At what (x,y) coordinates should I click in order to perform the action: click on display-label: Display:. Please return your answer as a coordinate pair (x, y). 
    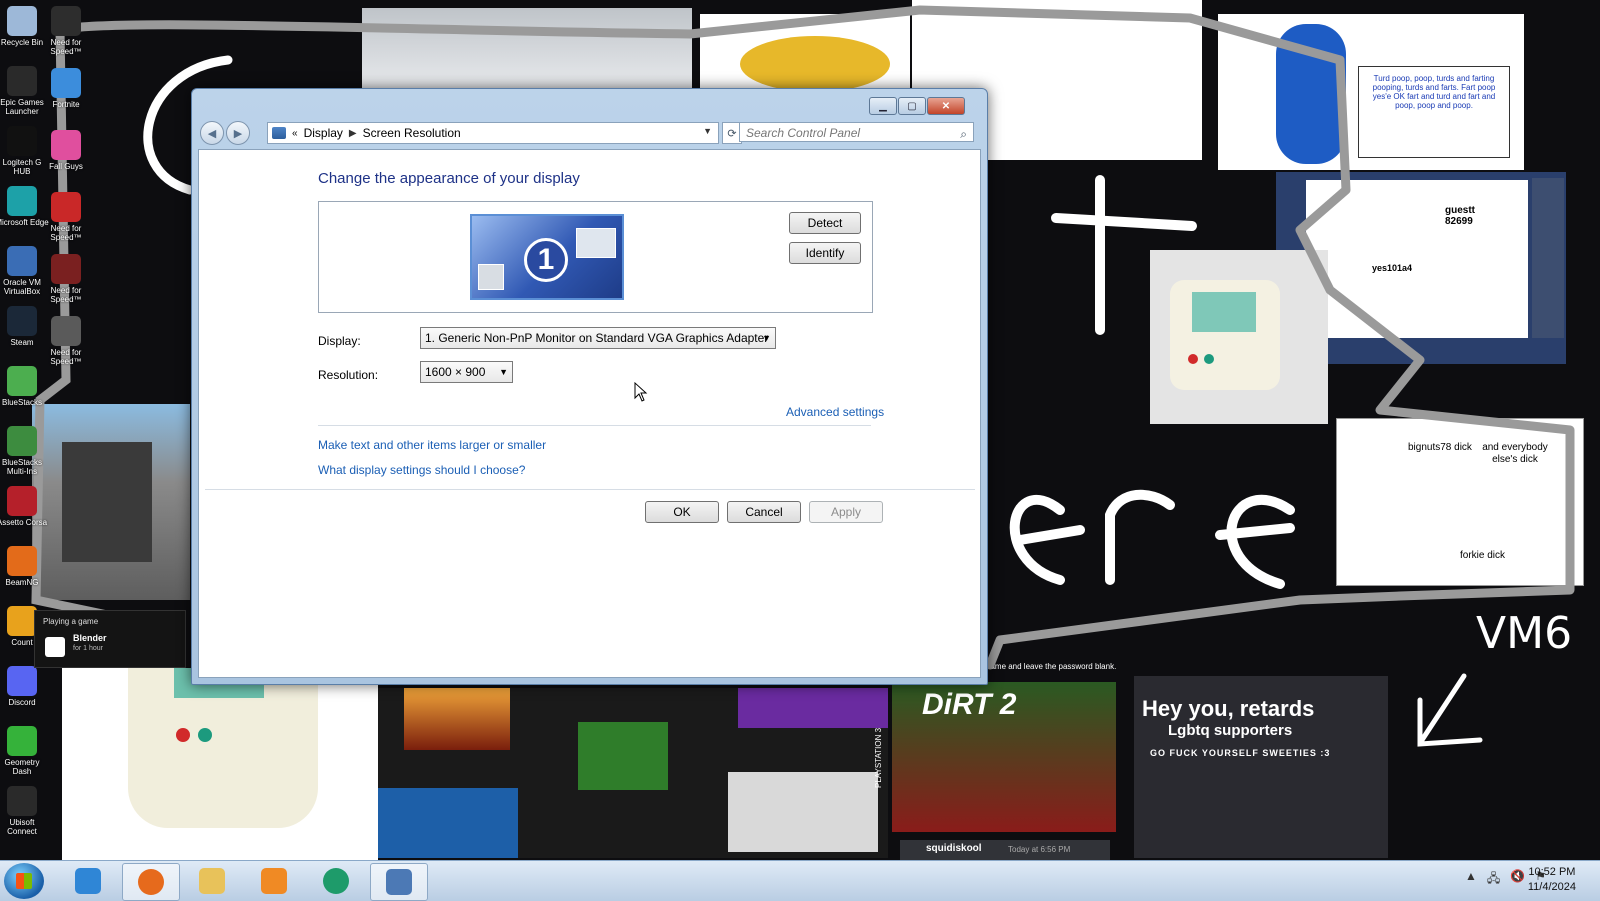
    Looking at the image, I should click on (339, 341).